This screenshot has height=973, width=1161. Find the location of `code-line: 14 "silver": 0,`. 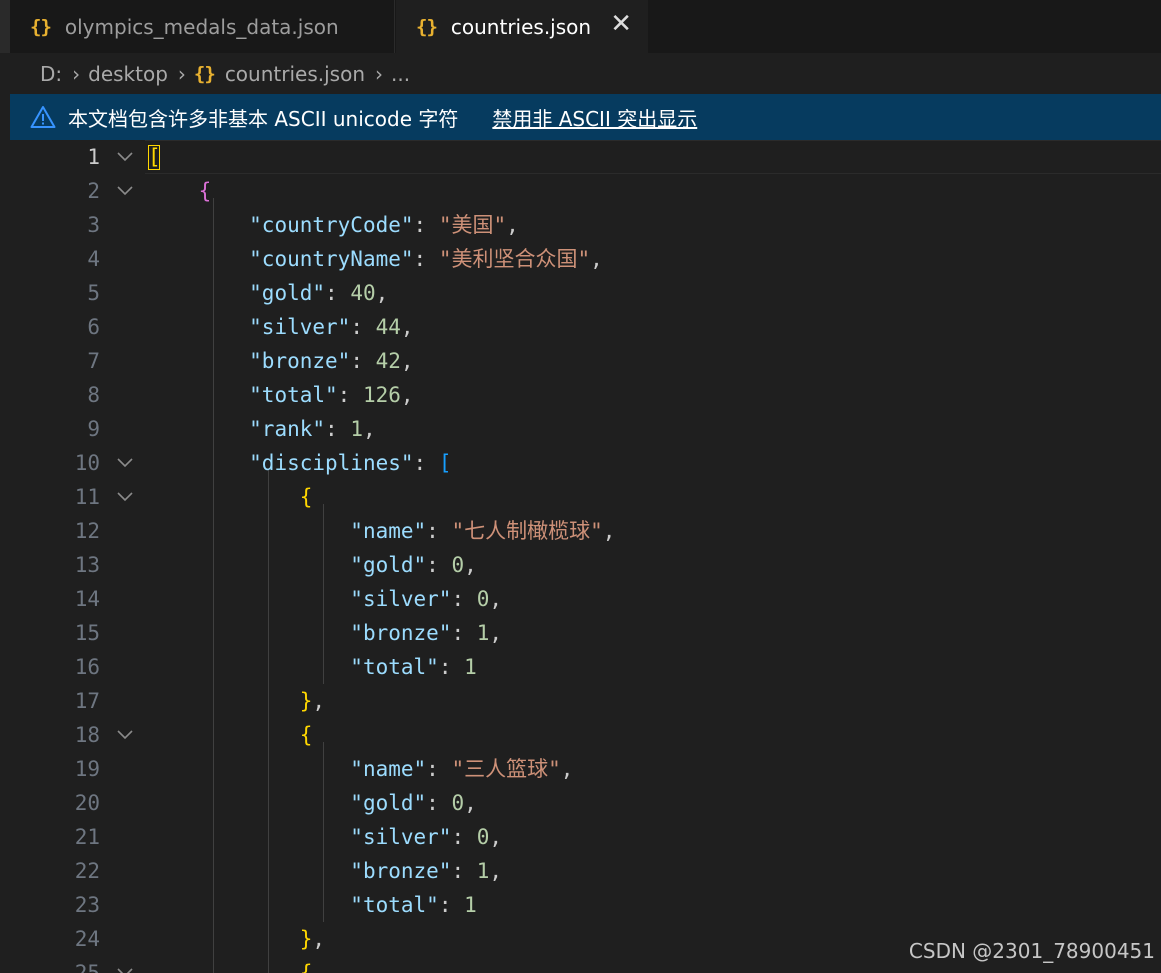

code-line: 14 "silver": 0, is located at coordinates (585, 599).